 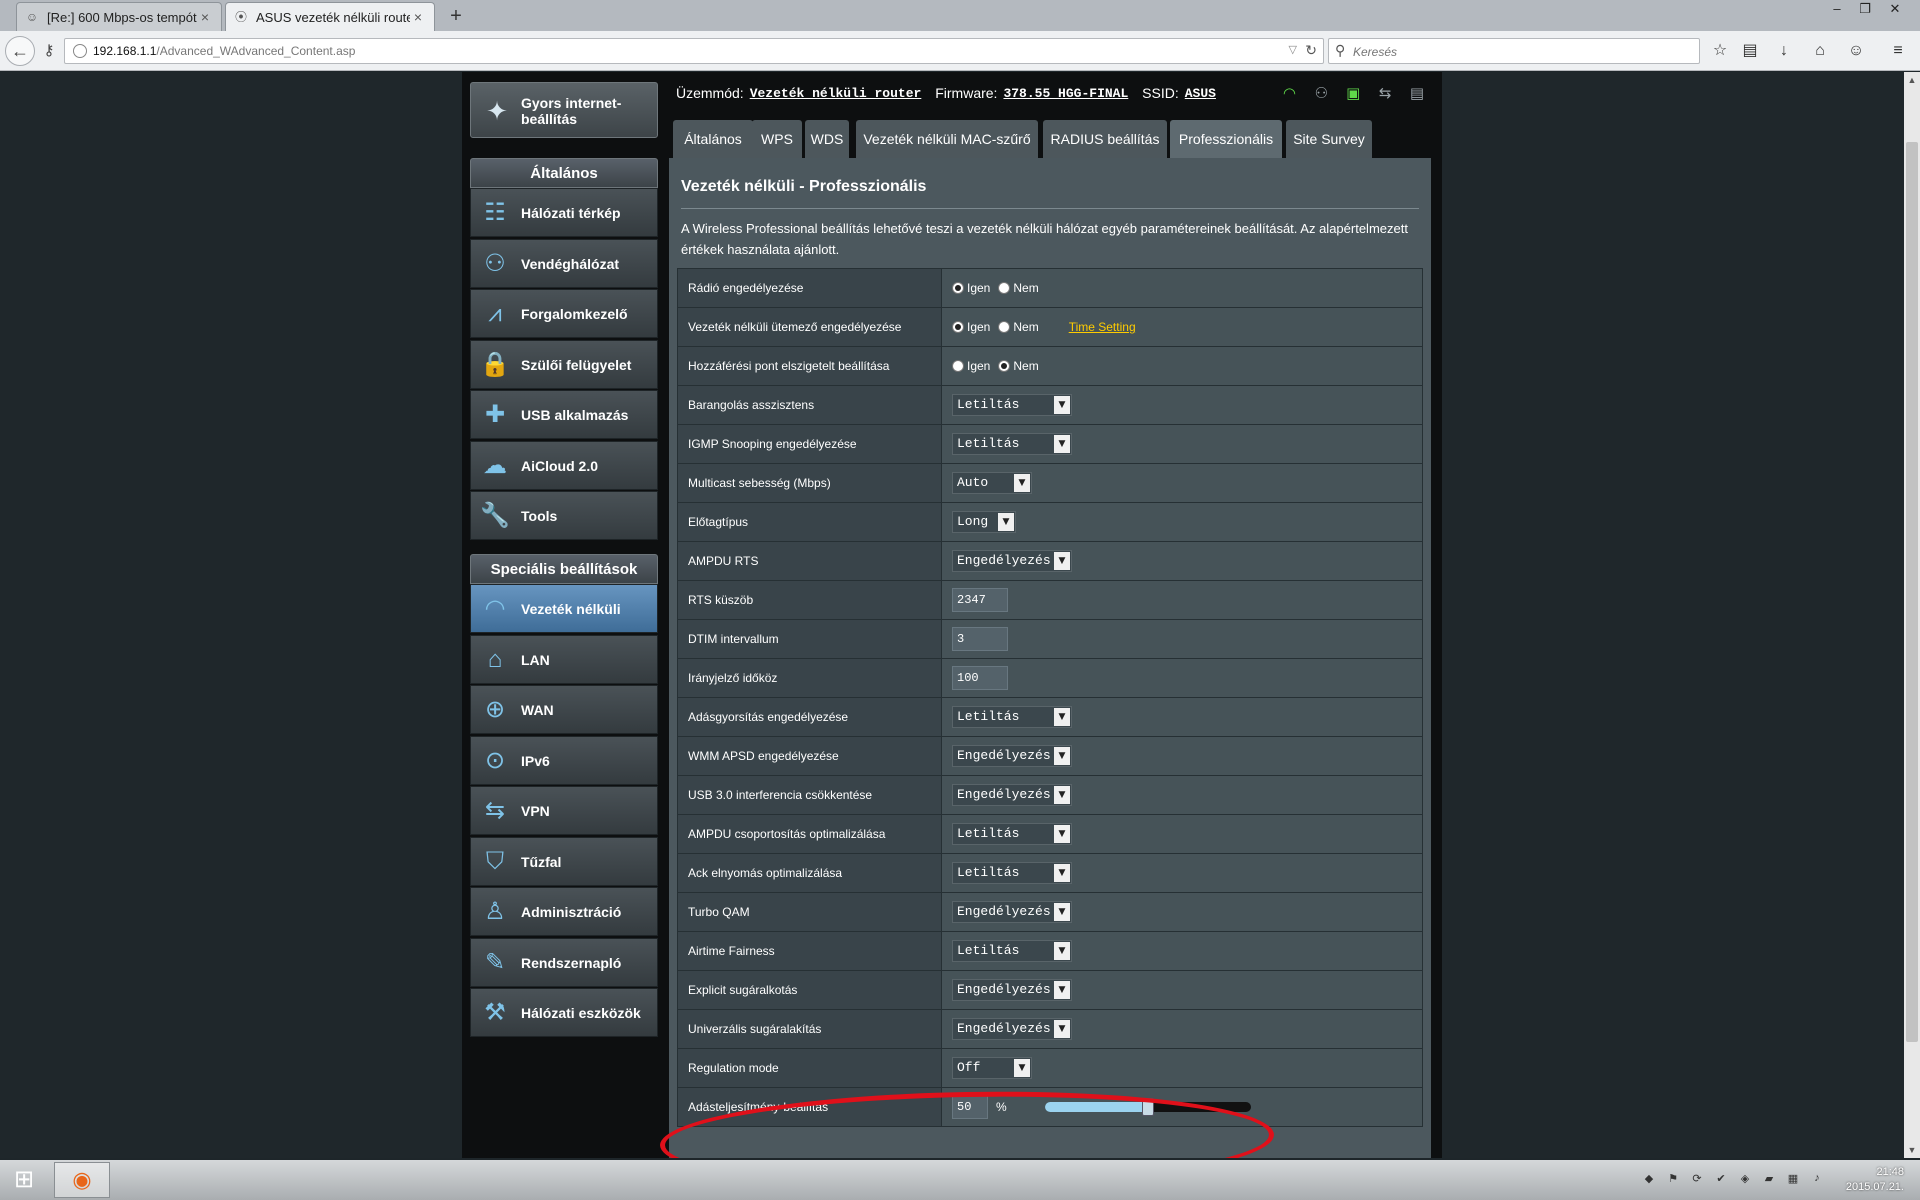 I want to click on chevron-down-icon: ▼, so click(x=1062, y=717).